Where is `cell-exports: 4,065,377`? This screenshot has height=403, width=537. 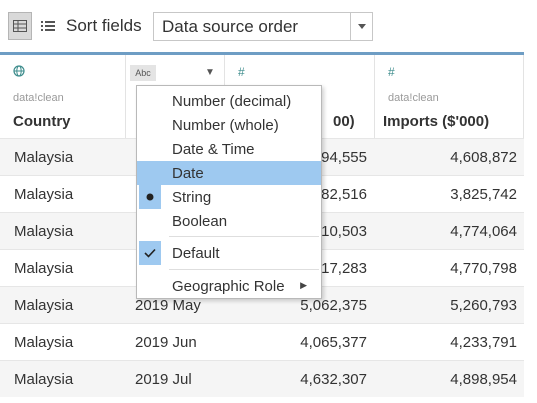
cell-exports: 4,065,377 is located at coordinates (333, 342).